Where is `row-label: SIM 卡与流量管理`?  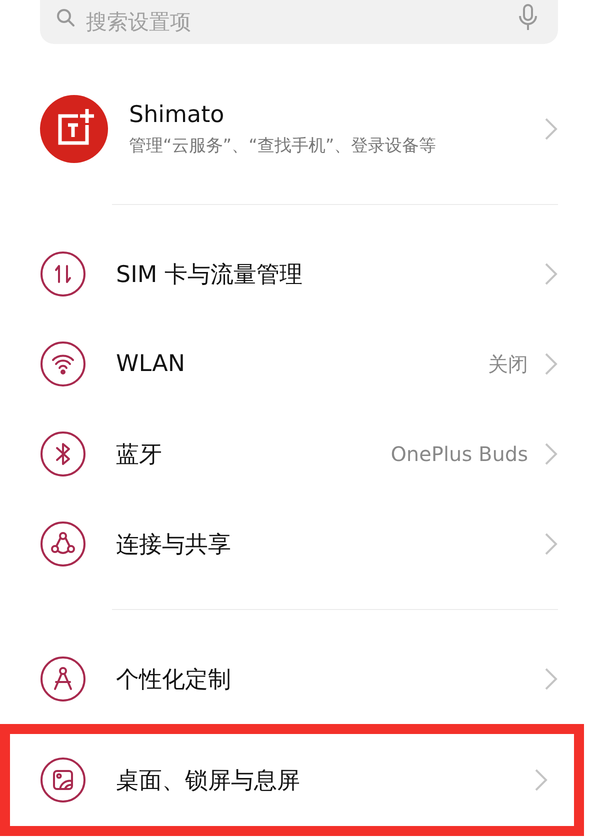
row-label: SIM 卡与流量管理 is located at coordinates (210, 275).